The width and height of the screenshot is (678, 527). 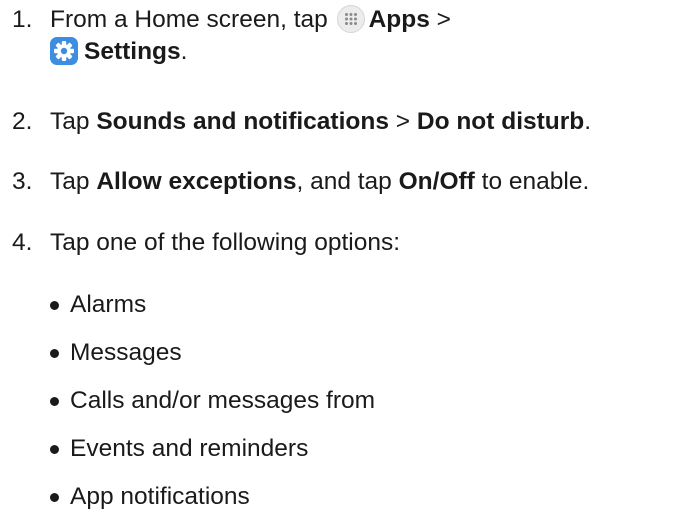 What do you see at coordinates (532, 181) in the screenshot?
I see `step-text-part: to enable.` at bounding box center [532, 181].